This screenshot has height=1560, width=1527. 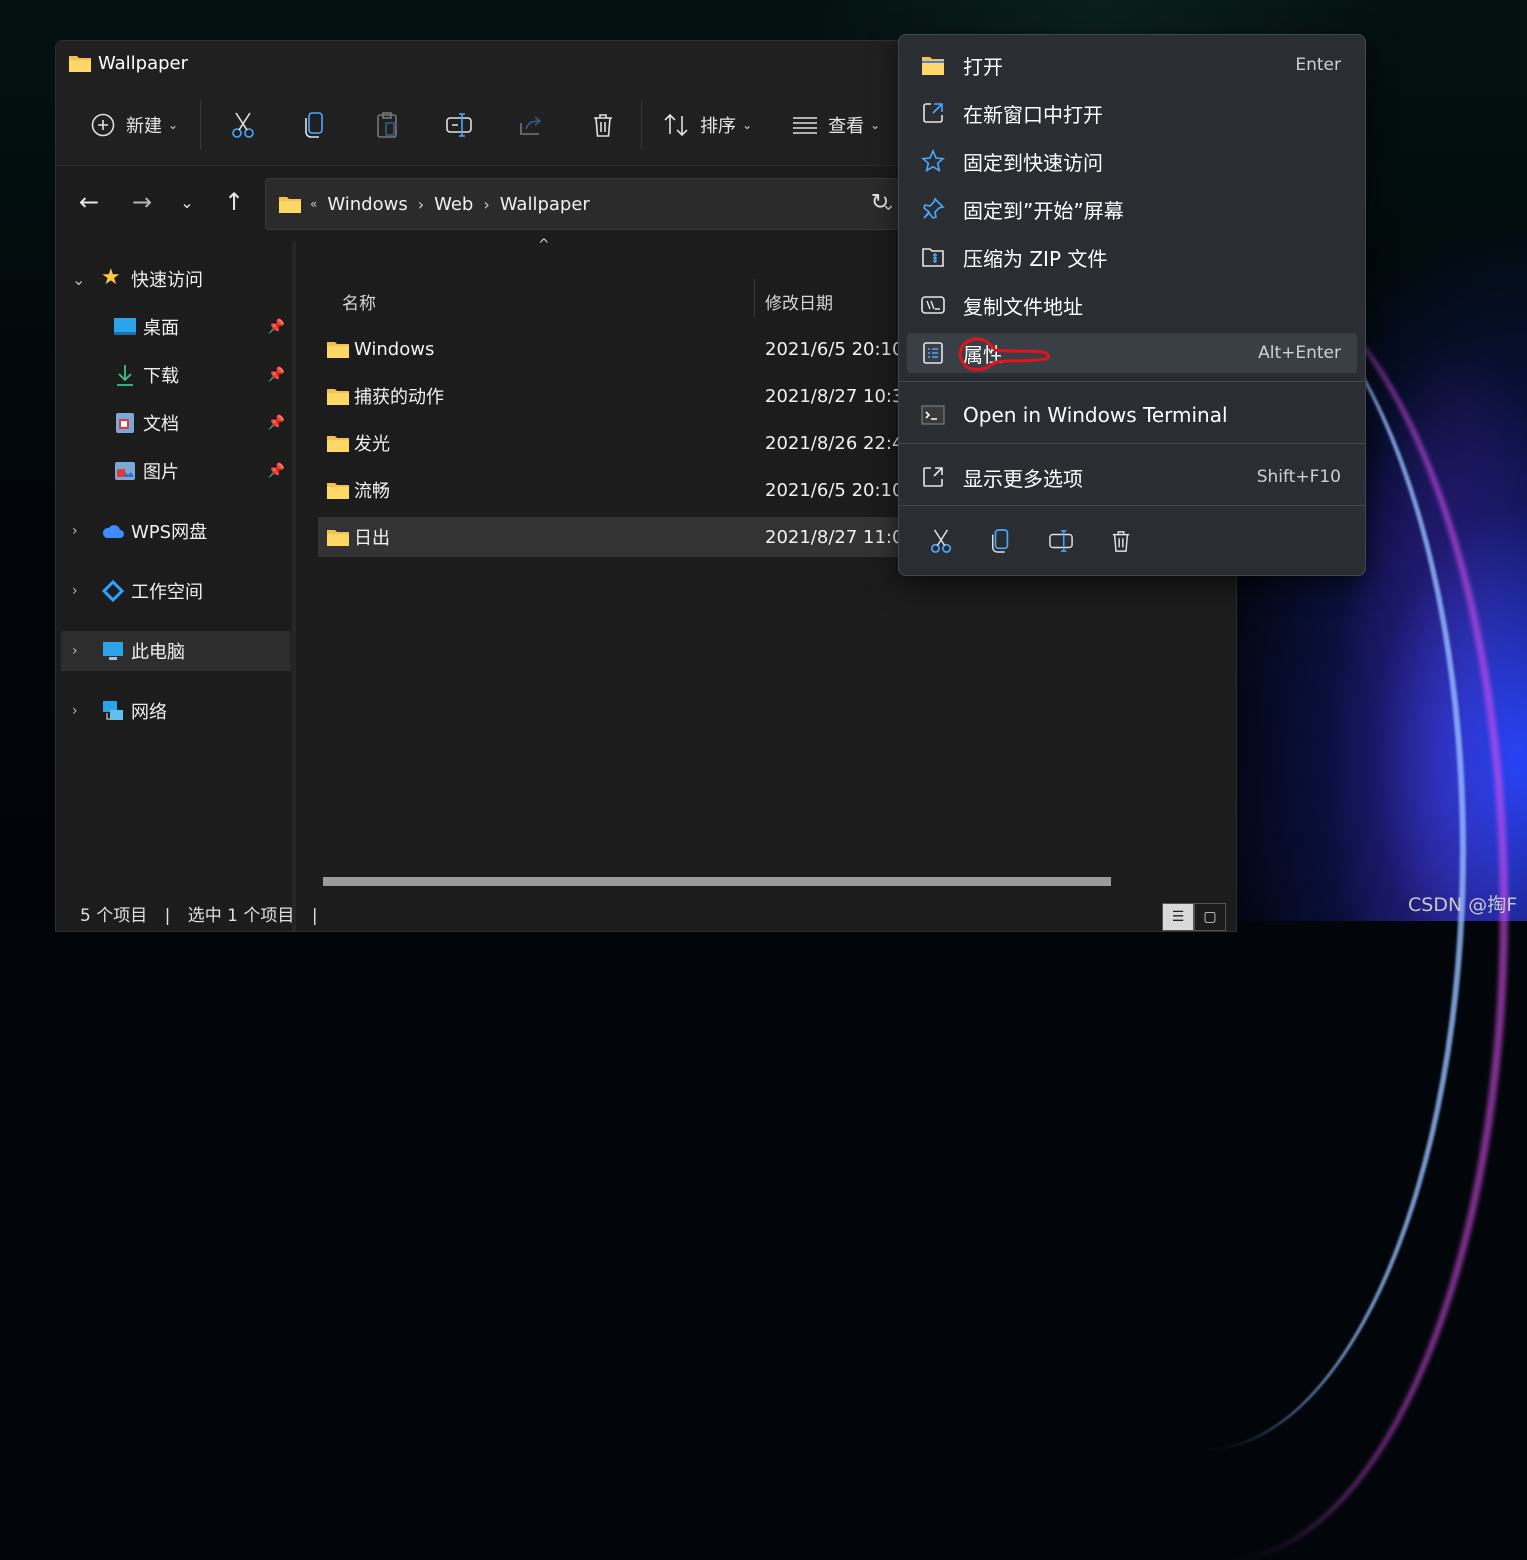 I want to click on menu-copy-button, so click(x=1001, y=541).